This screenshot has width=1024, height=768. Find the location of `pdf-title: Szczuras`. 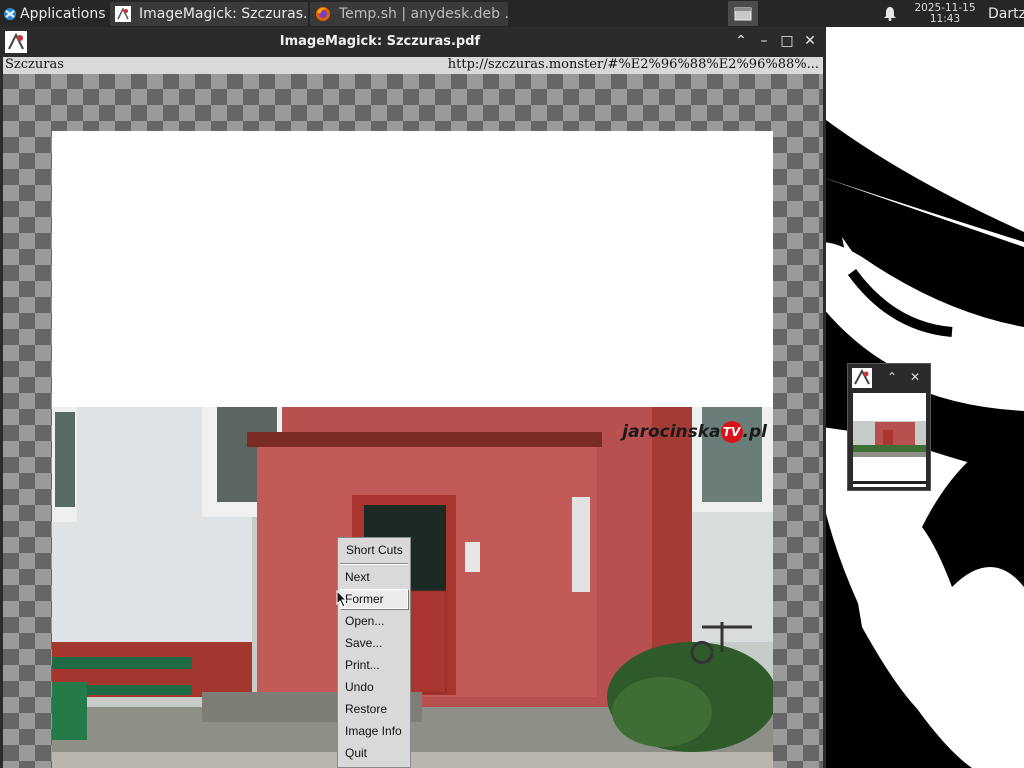

pdf-title: Szczuras is located at coordinates (34, 64).